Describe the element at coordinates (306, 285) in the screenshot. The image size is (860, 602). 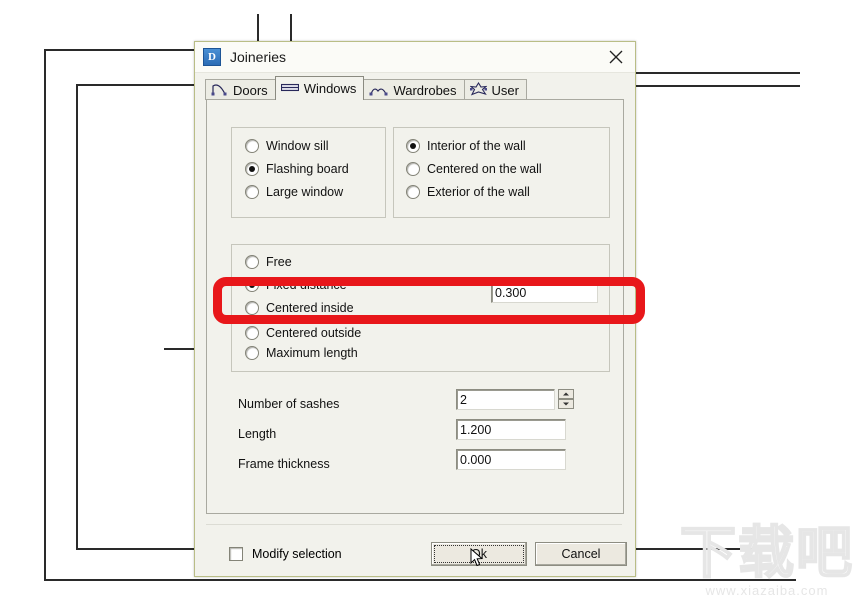
I see `radio-label: Fixed distance` at that location.